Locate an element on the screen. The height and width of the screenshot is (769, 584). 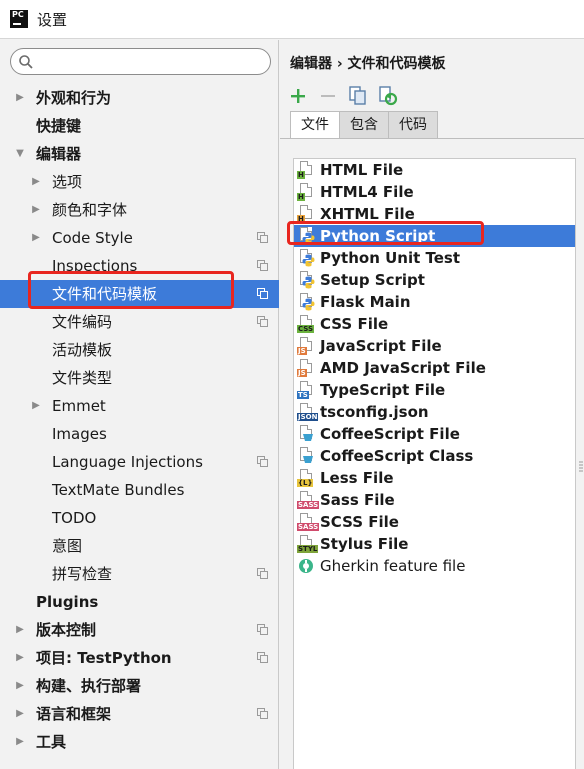
tab-1: 包含 is located at coordinates (364, 125).